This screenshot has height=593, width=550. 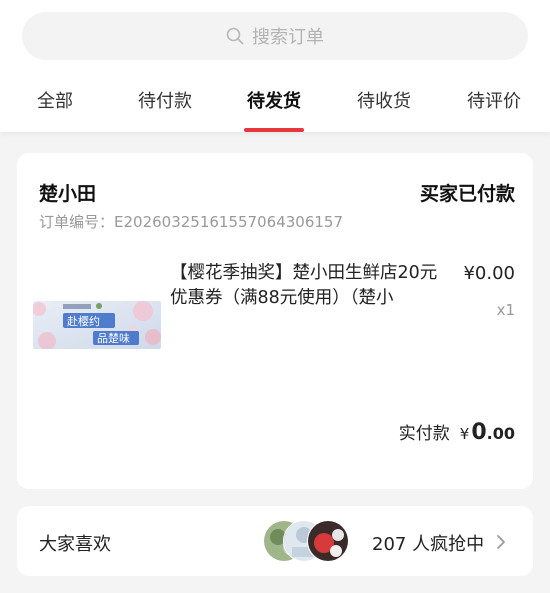 I want to click on paid-amount: 实付款 ¥ 0 .00, so click(x=457, y=432).